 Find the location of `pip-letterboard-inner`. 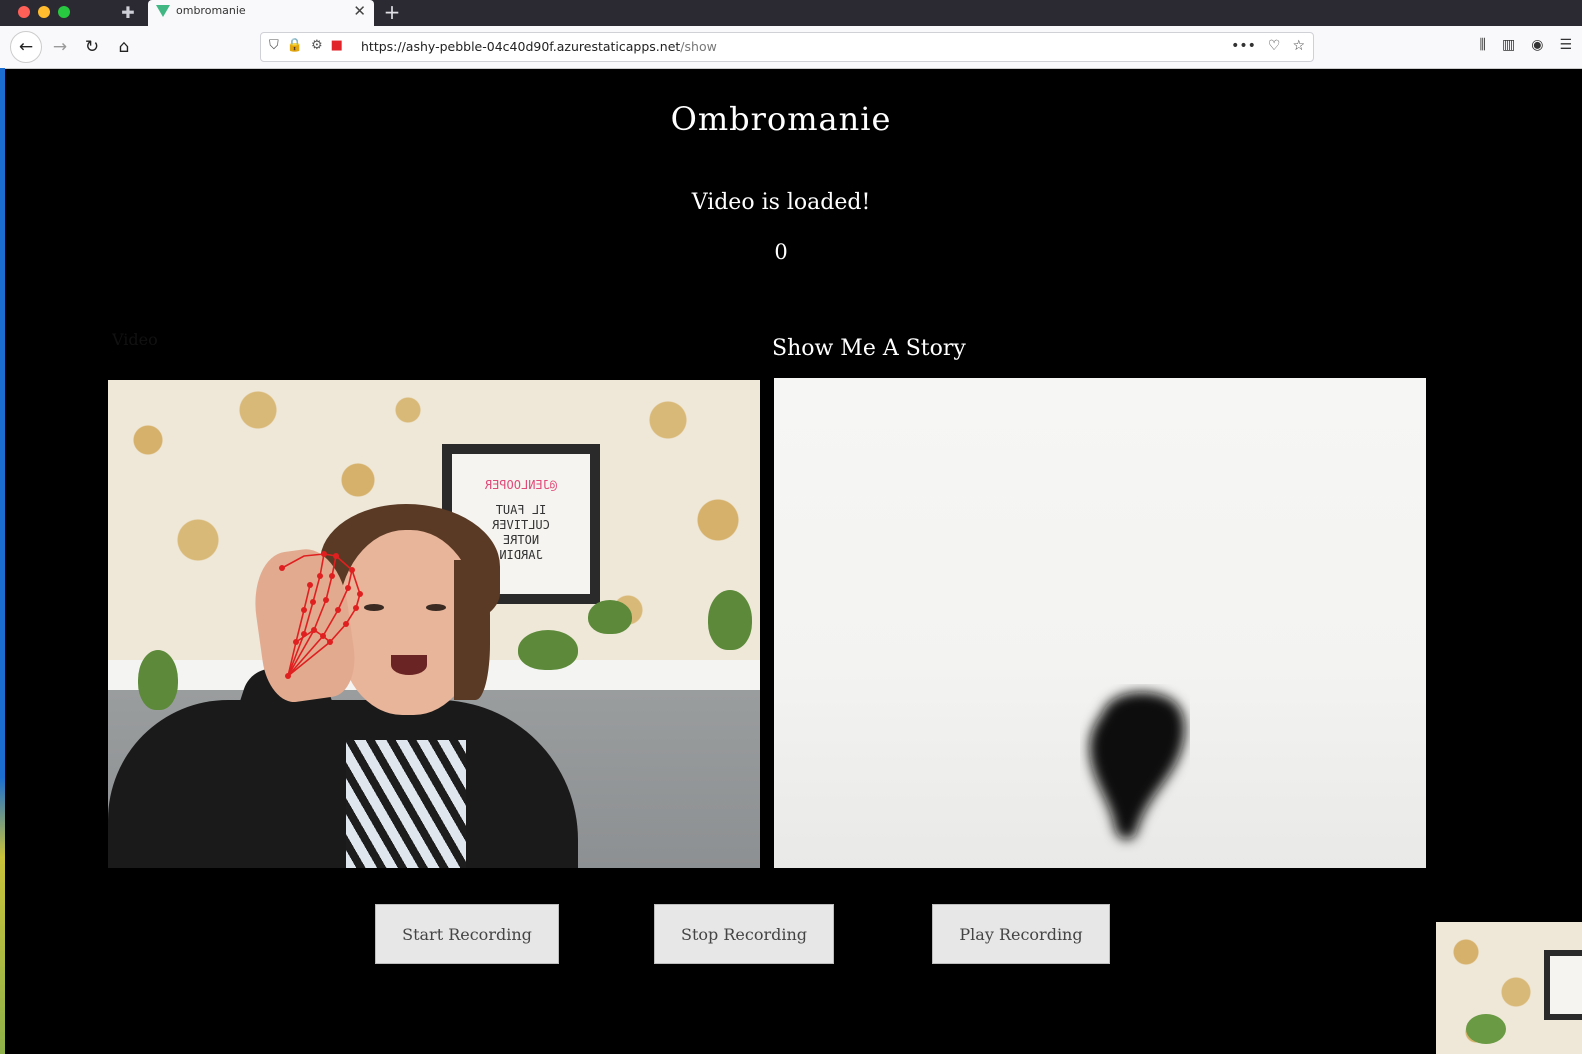

pip-letterboard-inner is located at coordinates (1566, 985).